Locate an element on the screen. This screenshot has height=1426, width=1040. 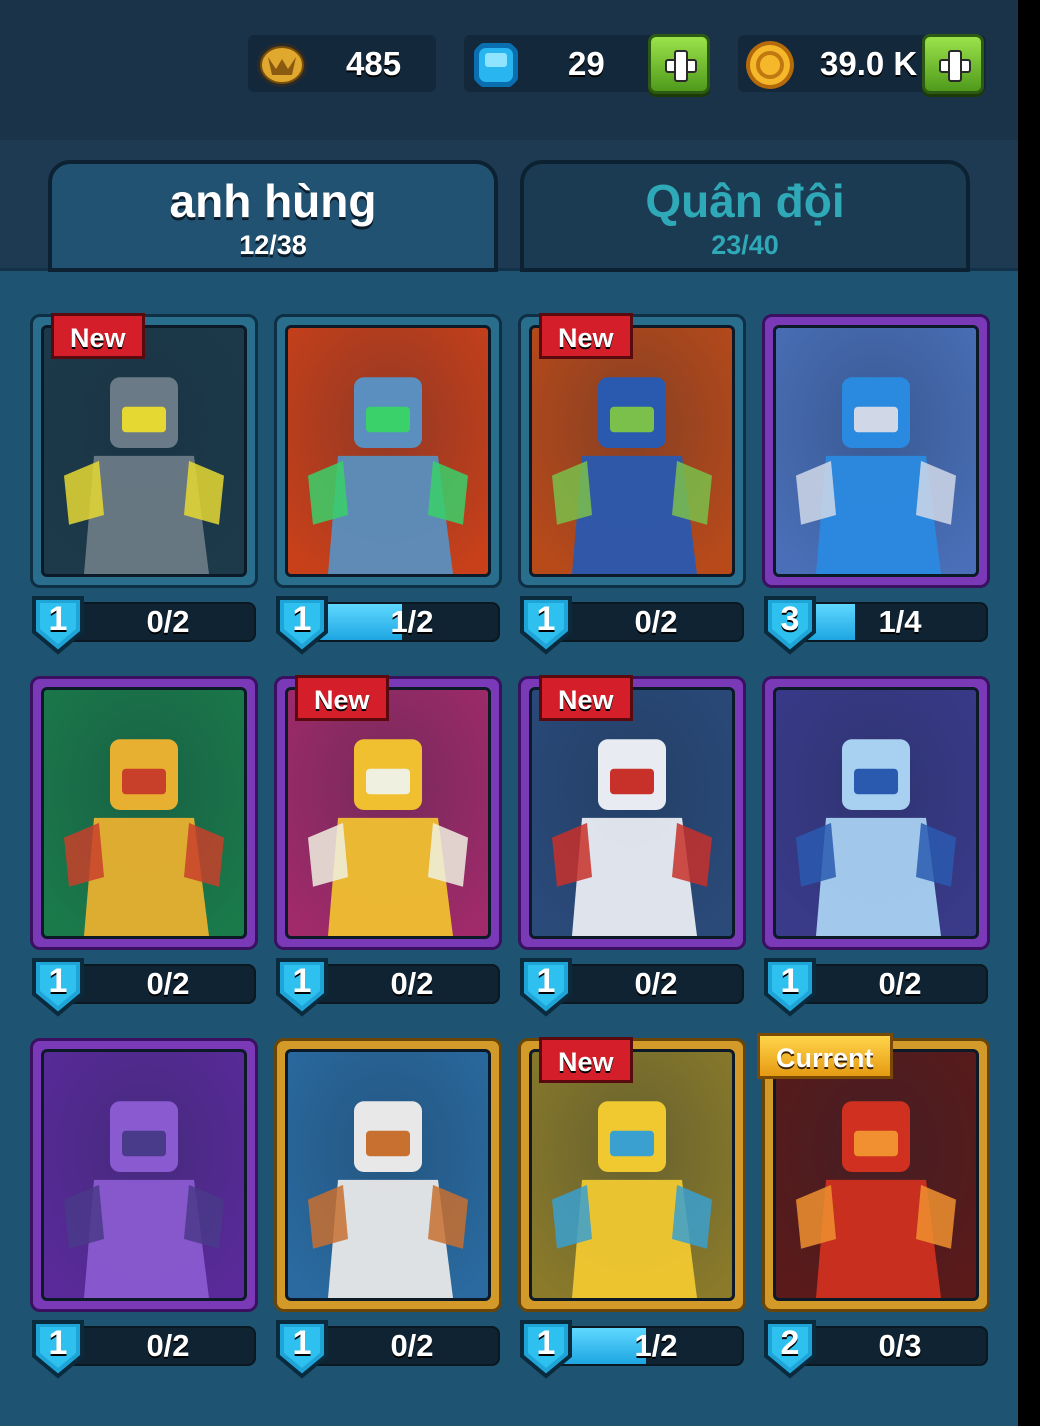
tab-army-label: Quân đội is located at coordinates (745, 201).